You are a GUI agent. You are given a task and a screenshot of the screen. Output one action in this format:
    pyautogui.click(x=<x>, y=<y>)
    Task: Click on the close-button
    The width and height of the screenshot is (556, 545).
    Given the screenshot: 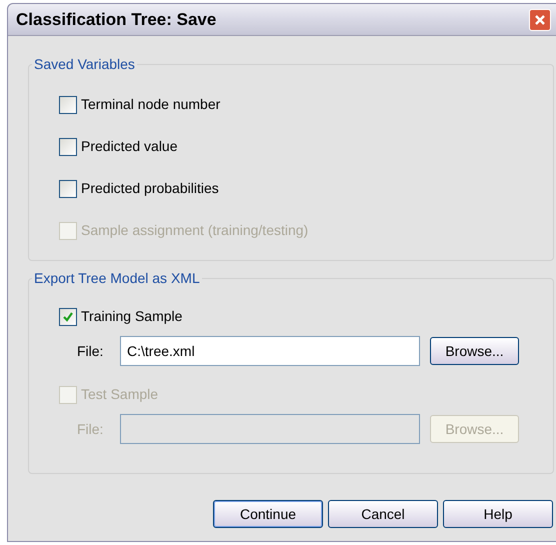 What is the action you would take?
    pyautogui.click(x=540, y=19)
    